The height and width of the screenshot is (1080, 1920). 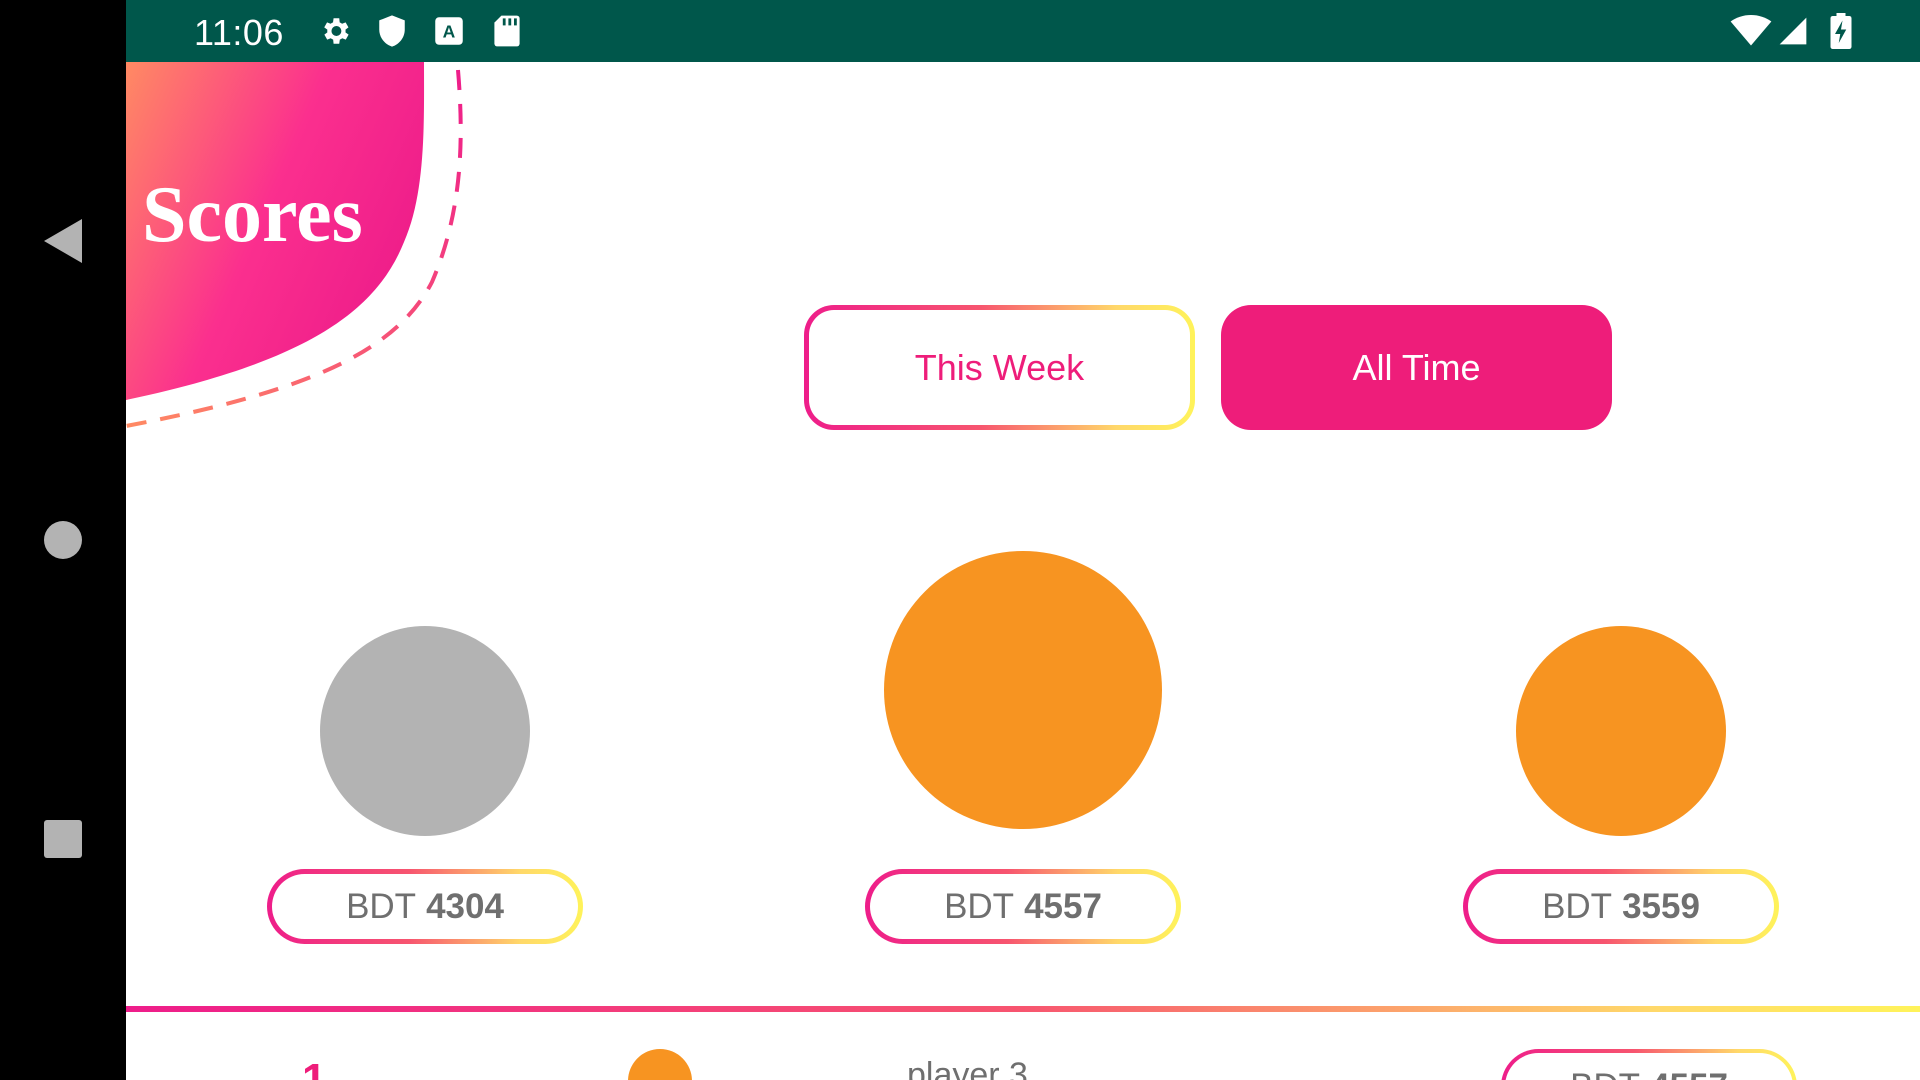 I want to click on row-rank: 1, so click(x=314, y=1067).